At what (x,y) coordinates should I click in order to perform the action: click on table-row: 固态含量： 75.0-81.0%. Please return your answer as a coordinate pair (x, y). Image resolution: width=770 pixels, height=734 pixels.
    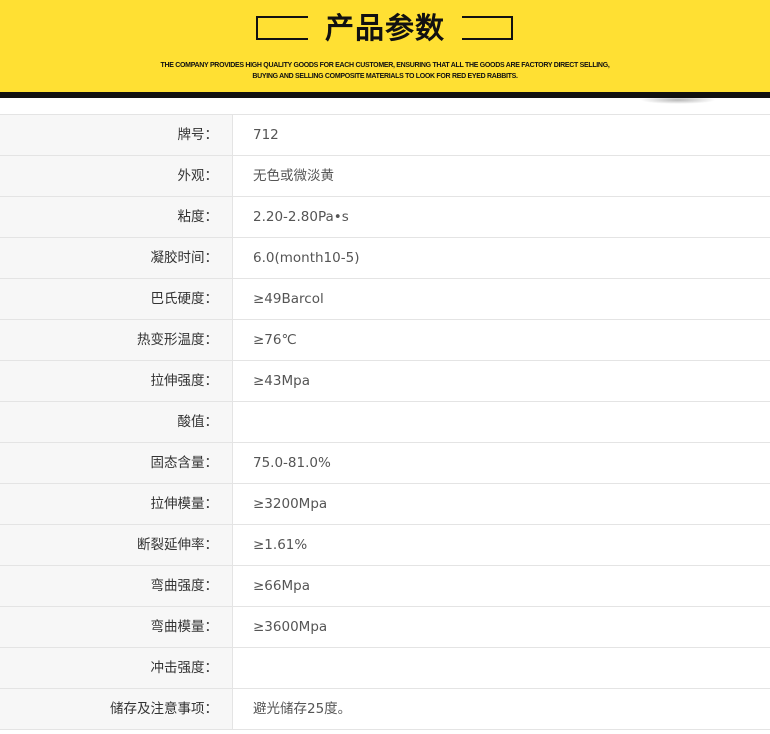
    Looking at the image, I should click on (385, 463).